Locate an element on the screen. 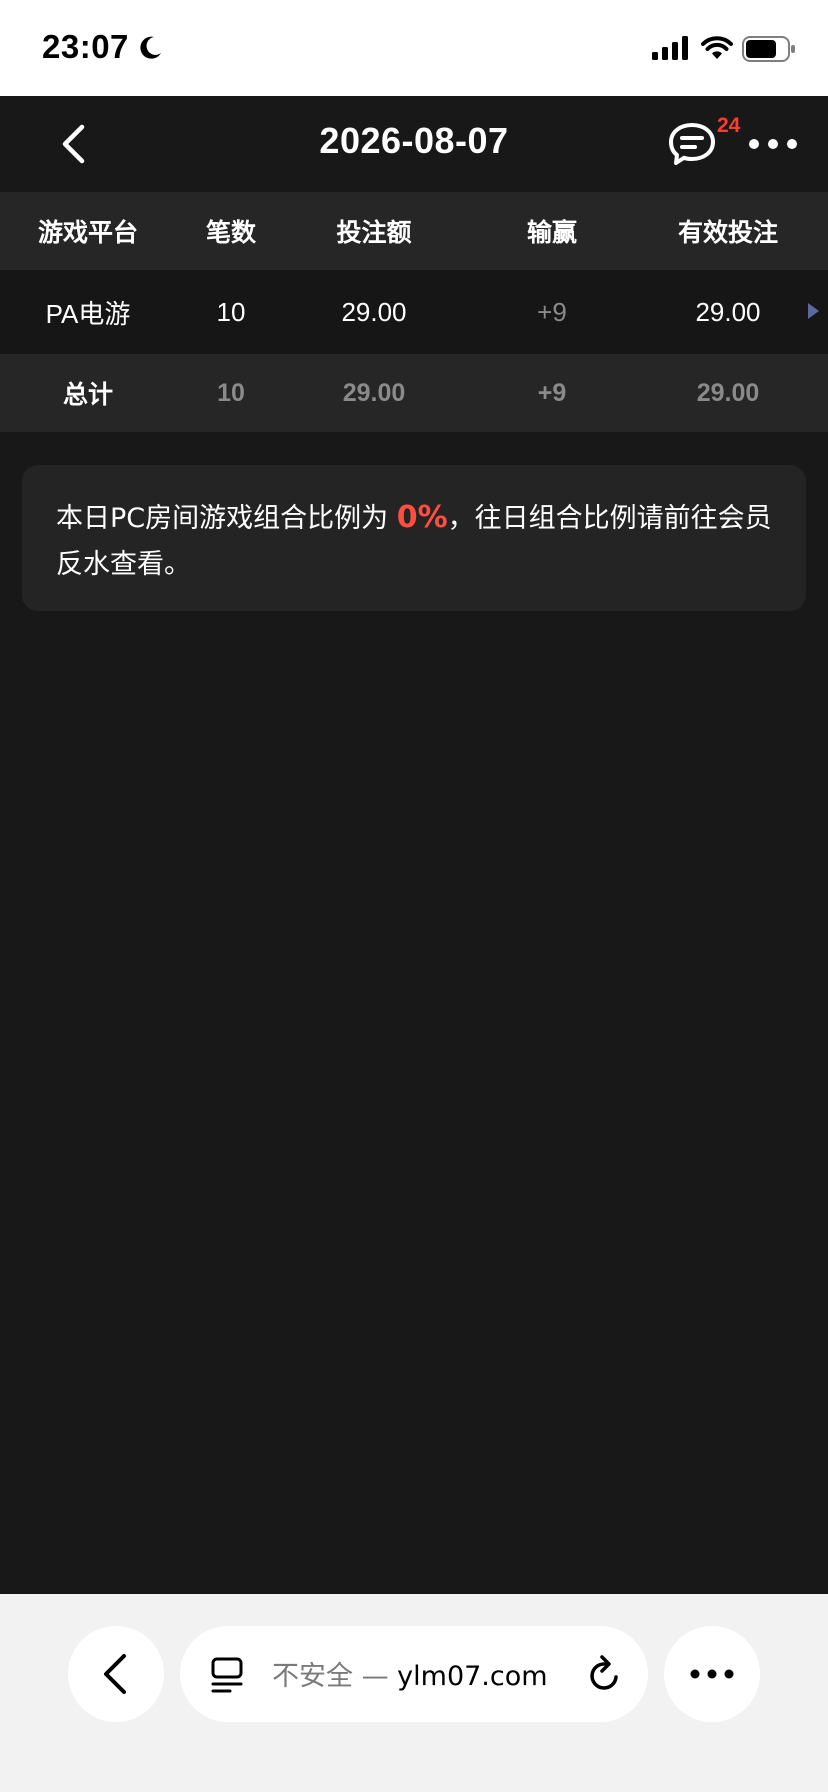 The height and width of the screenshot is (1792, 828). total-label: 总计 is located at coordinates (87, 395).